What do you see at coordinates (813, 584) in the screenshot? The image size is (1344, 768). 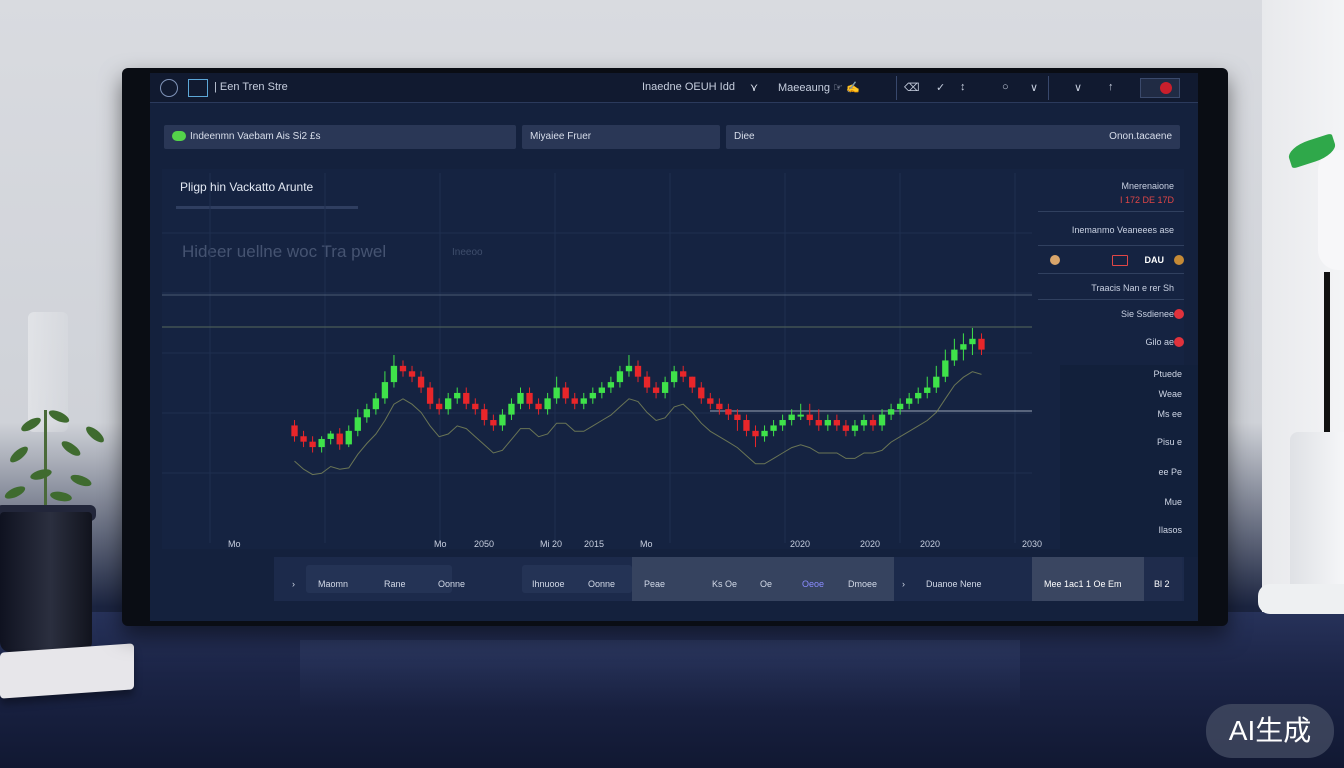 I see `bottom-btn-9: Oeoe` at bounding box center [813, 584].